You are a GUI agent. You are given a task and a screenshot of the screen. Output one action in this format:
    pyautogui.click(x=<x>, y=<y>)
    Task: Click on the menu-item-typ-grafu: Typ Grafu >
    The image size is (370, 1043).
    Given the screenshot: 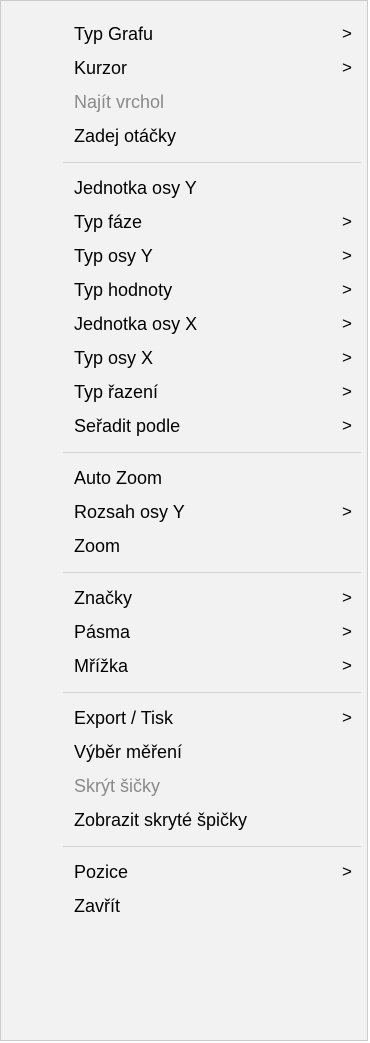 What is the action you would take?
    pyautogui.click(x=184, y=34)
    